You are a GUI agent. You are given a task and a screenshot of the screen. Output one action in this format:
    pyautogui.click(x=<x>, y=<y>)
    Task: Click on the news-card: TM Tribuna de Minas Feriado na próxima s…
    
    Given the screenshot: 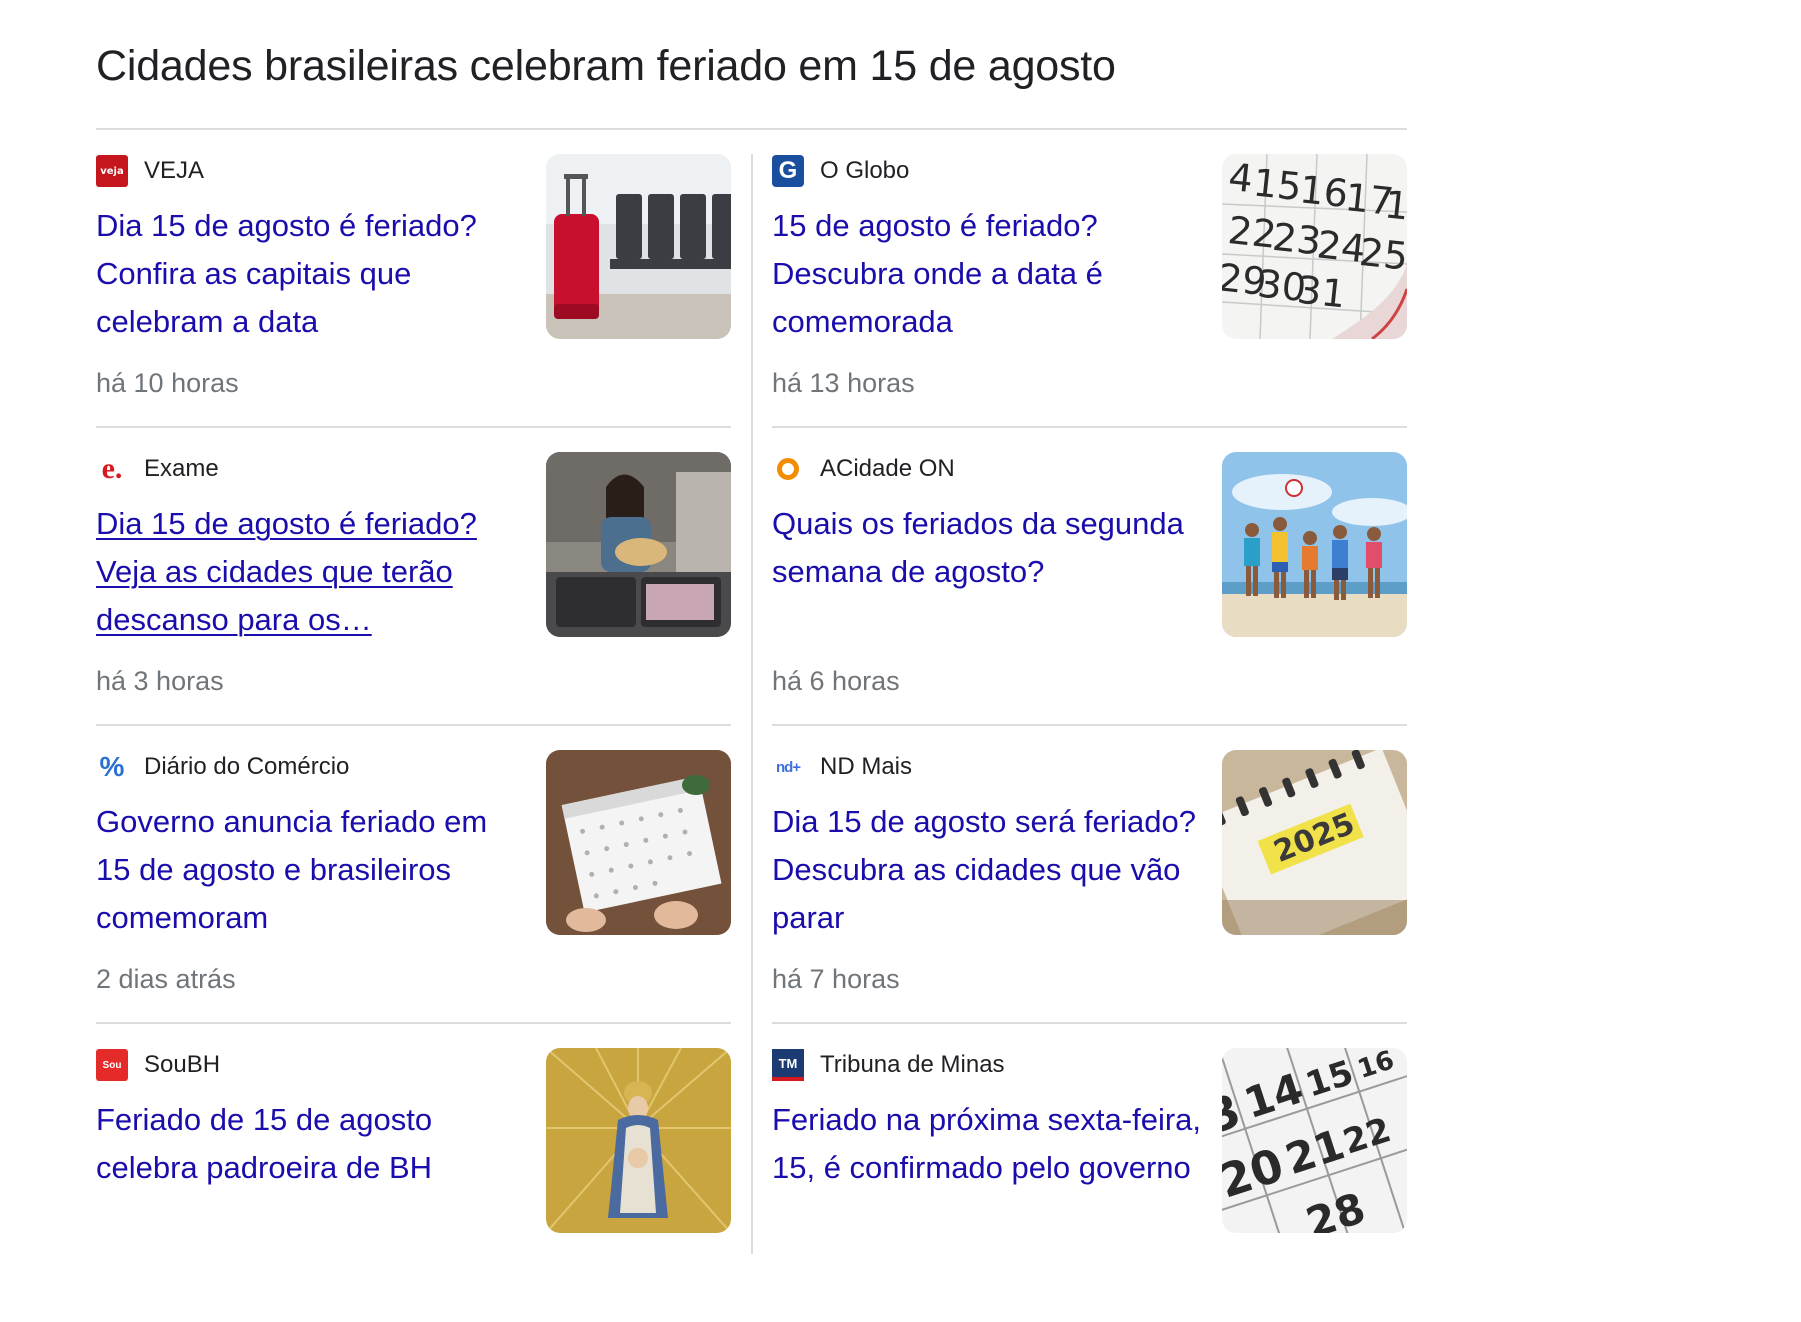 What is the action you would take?
    pyautogui.click(x=1089, y=1173)
    